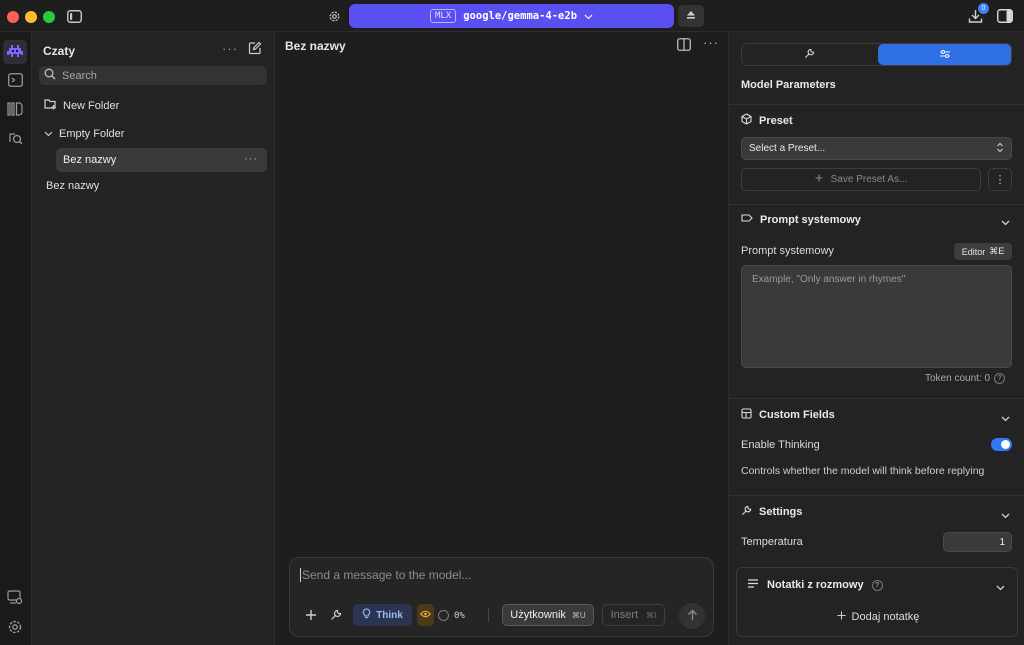 The image size is (1024, 645). What do you see at coordinates (336, 615) in the screenshot?
I see `tools-wrench-icon` at bounding box center [336, 615].